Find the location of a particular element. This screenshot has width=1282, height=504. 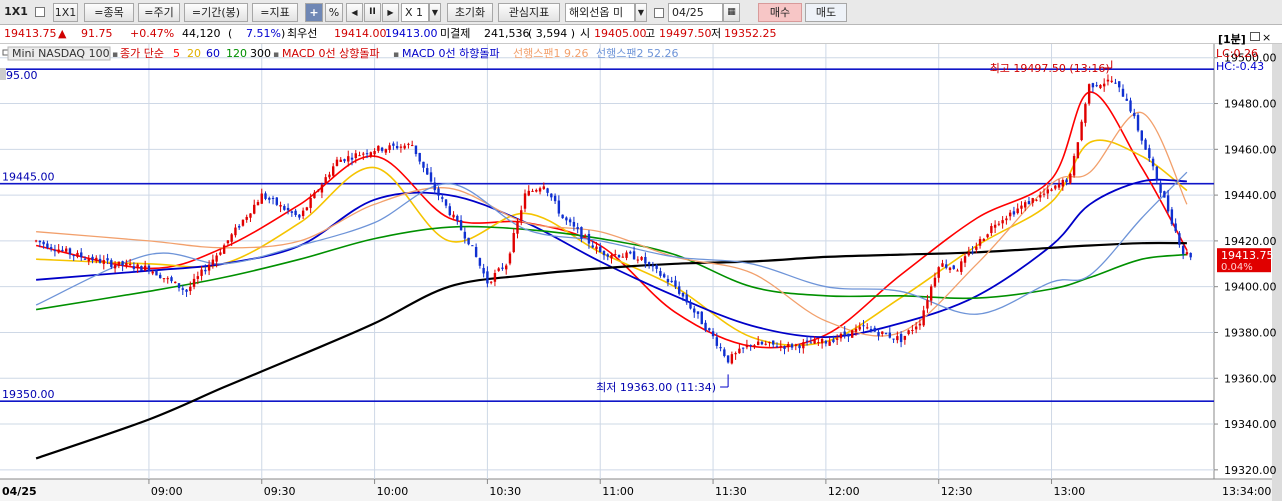

zoom-dropdown-icon: ▼ is located at coordinates (435, 12).